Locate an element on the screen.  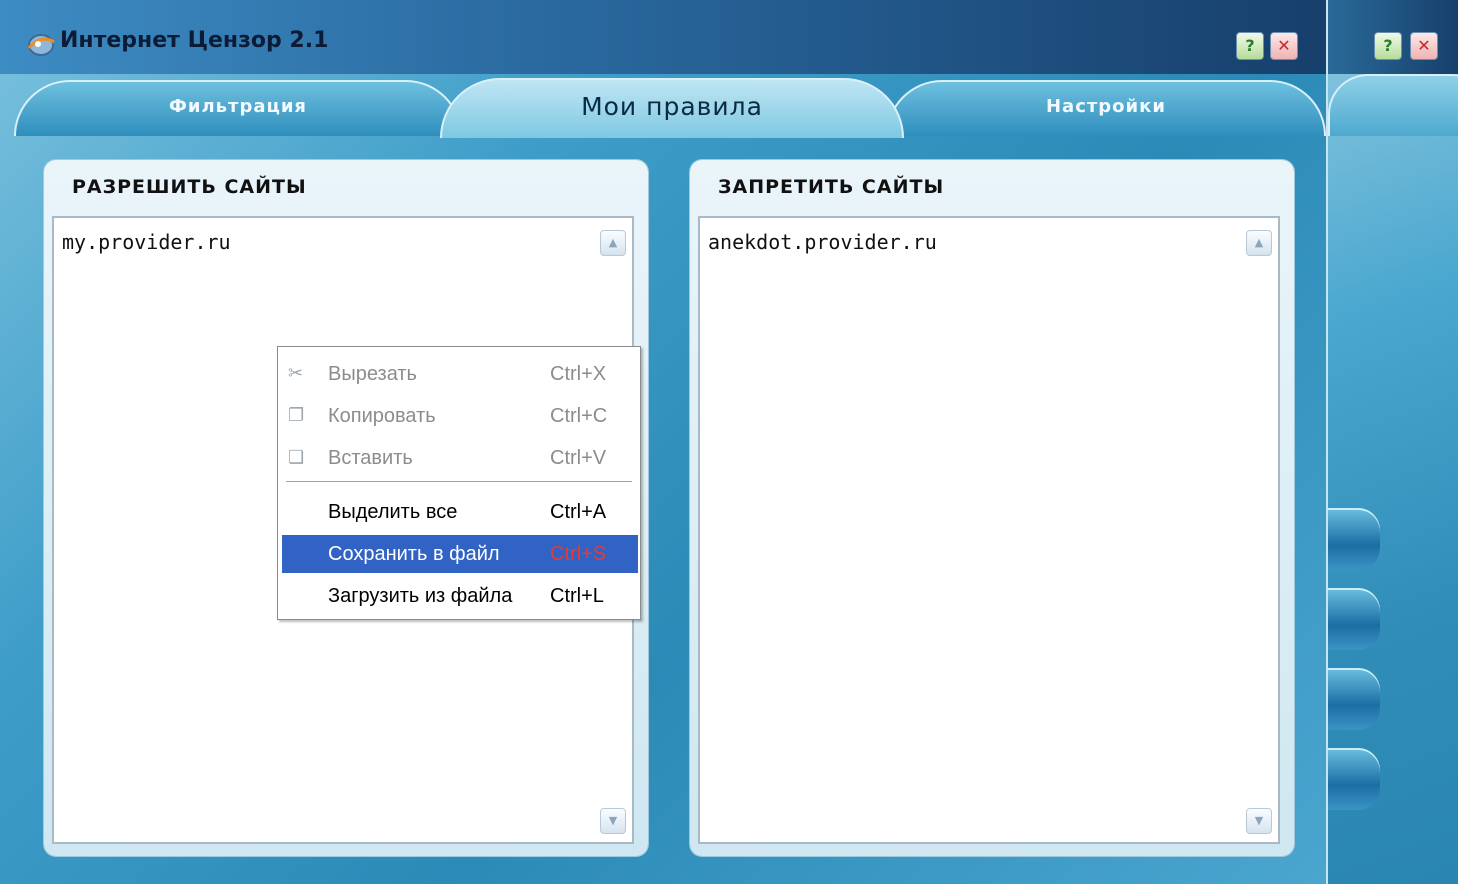
background-help-button: ? is located at coordinates (1388, 46).